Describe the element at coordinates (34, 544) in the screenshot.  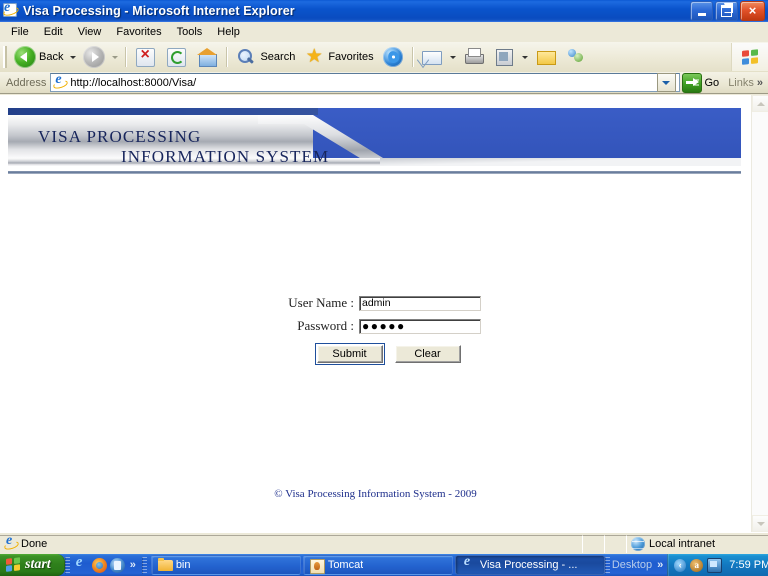
I see `status-message: Done` at that location.